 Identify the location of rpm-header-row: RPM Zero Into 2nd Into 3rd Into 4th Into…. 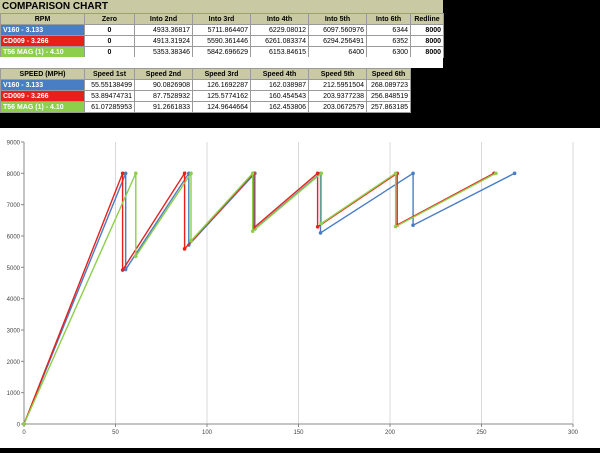
(222, 19).